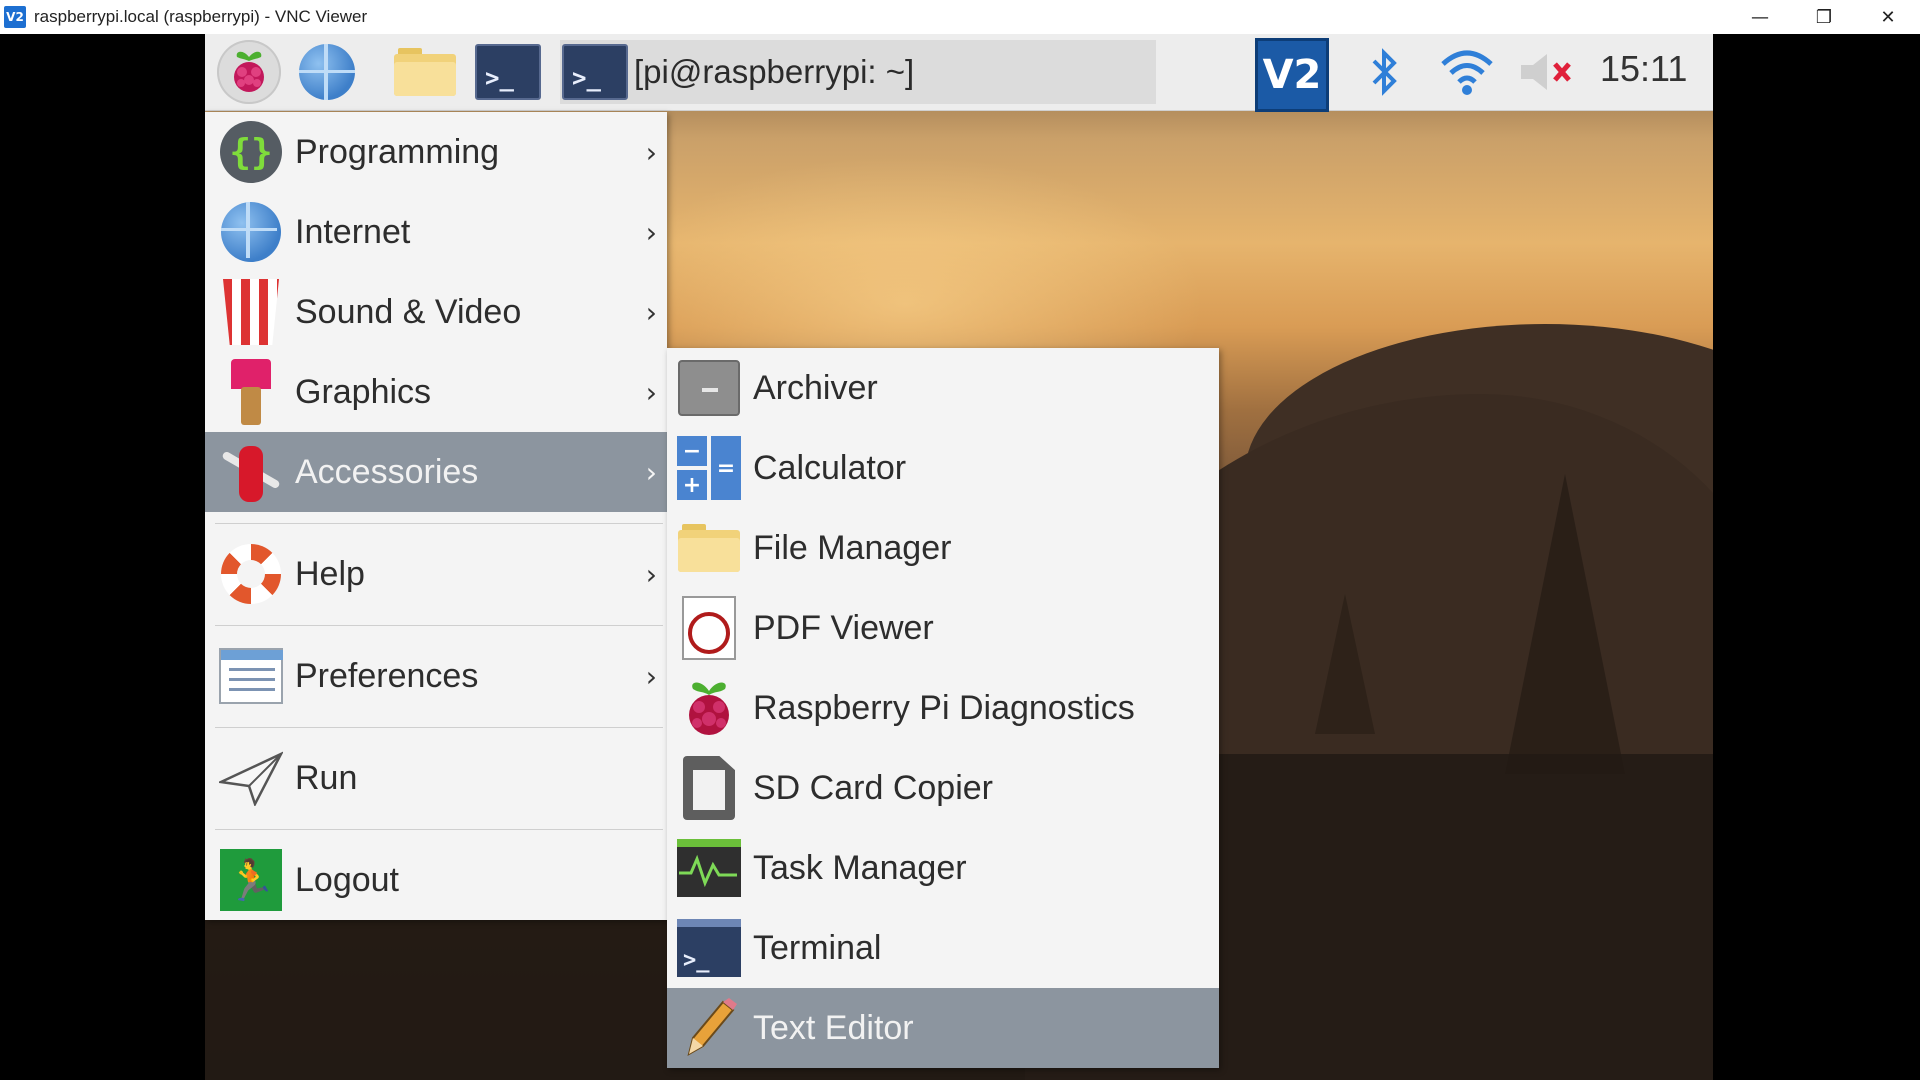 The height and width of the screenshot is (1080, 1920). What do you see at coordinates (408, 311) in the screenshot?
I see `menu-item-label: Sound & Video` at bounding box center [408, 311].